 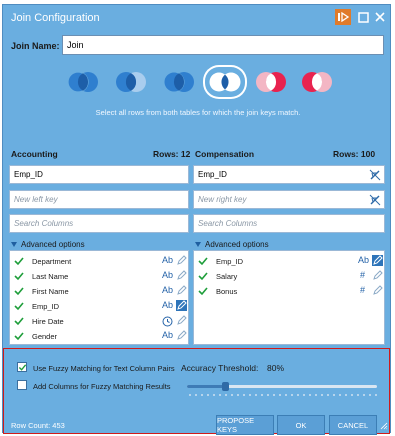 I want to click on right-columns-list: Emp_ID Ab Salary # Bonus #, so click(x=289, y=297).